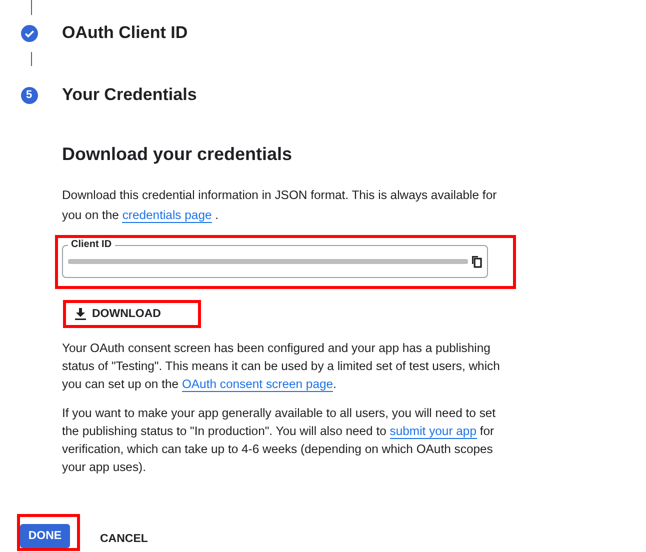 The width and height of the screenshot is (646, 552). Describe the element at coordinates (124, 539) in the screenshot. I see `cancel-button: CANCEL` at that location.